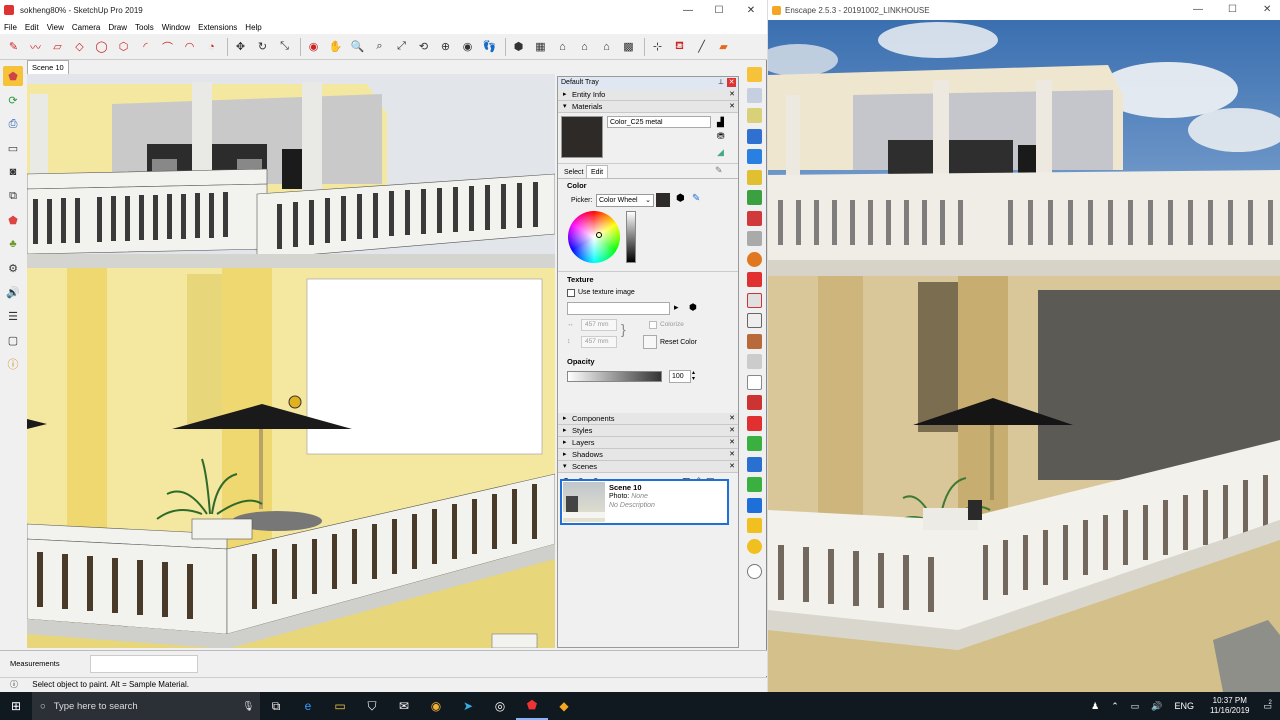 The image size is (1280, 720). What do you see at coordinates (648, 107) in the screenshot?
I see `materials-section: Materials ✕` at bounding box center [648, 107].